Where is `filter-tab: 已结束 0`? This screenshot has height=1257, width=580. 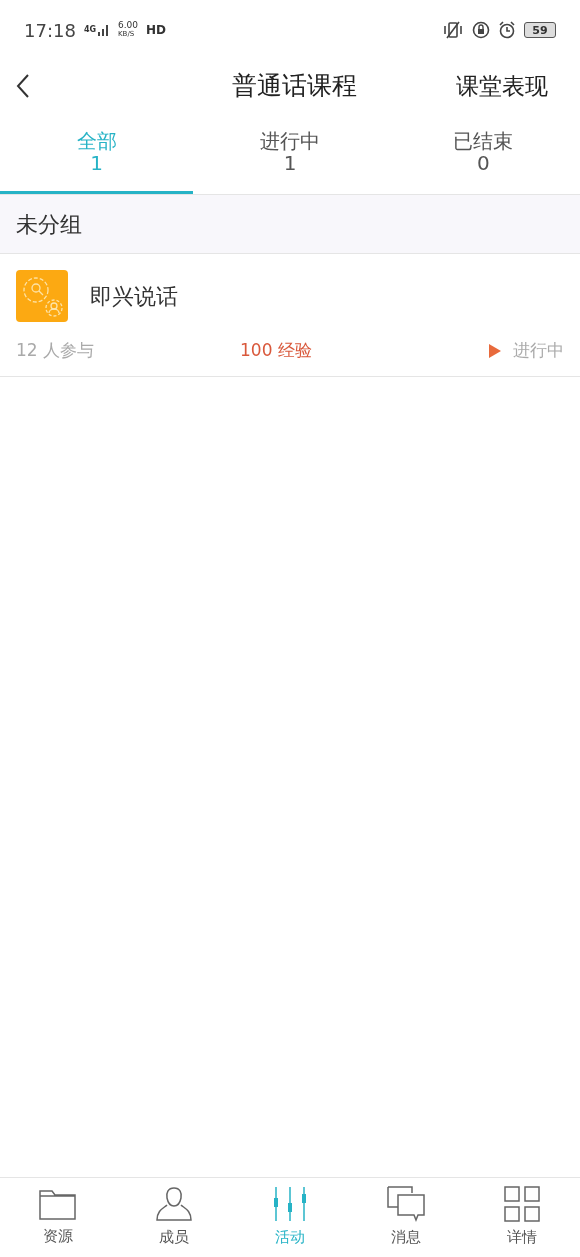 filter-tab: 已结束 0 is located at coordinates (483, 153).